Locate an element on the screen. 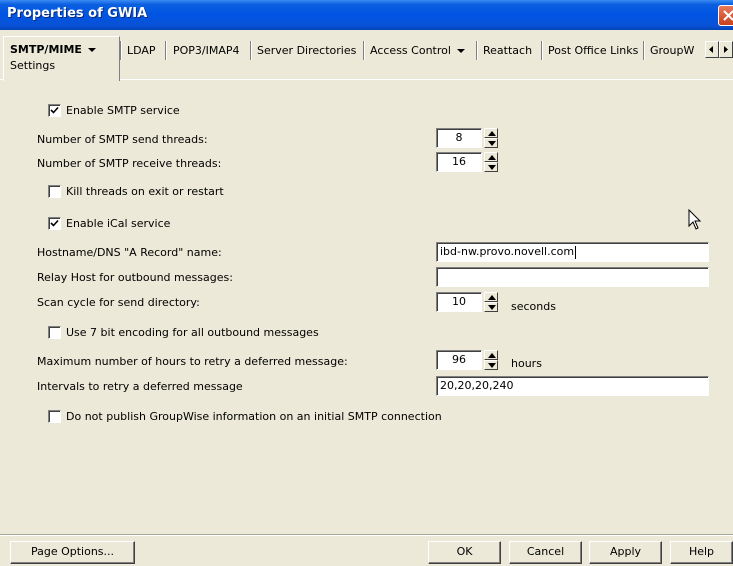  scan-cycle-spinner is located at coordinates (491, 302).